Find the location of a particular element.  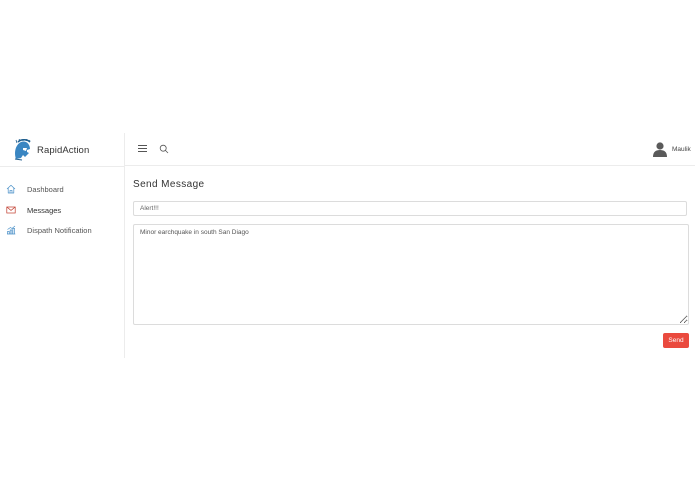

sidebar-item-label: Dispath Notification is located at coordinates (59, 230).